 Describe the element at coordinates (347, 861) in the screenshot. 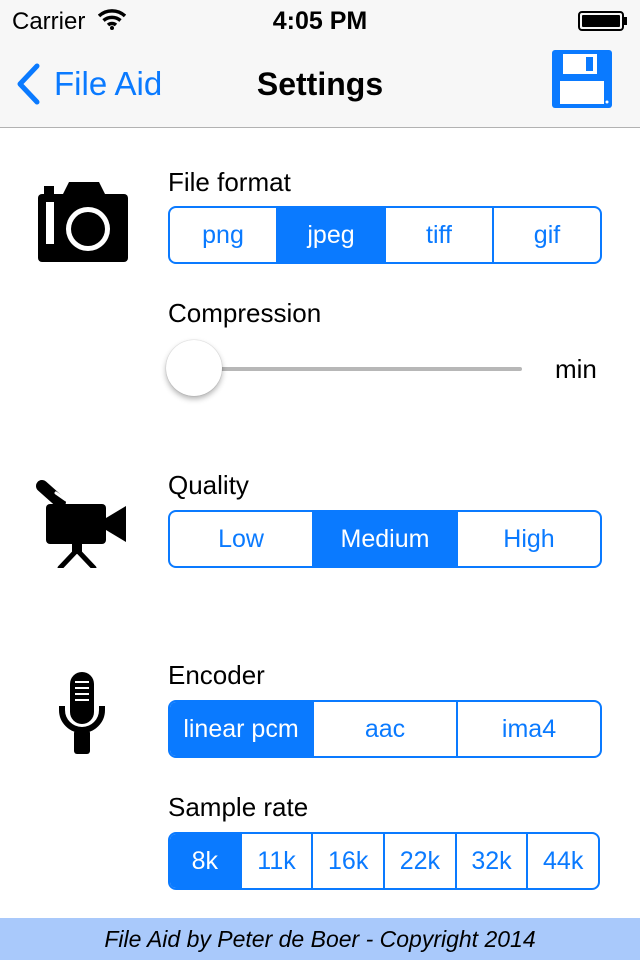

I see `sample-rate-option-16k: 16k` at that location.